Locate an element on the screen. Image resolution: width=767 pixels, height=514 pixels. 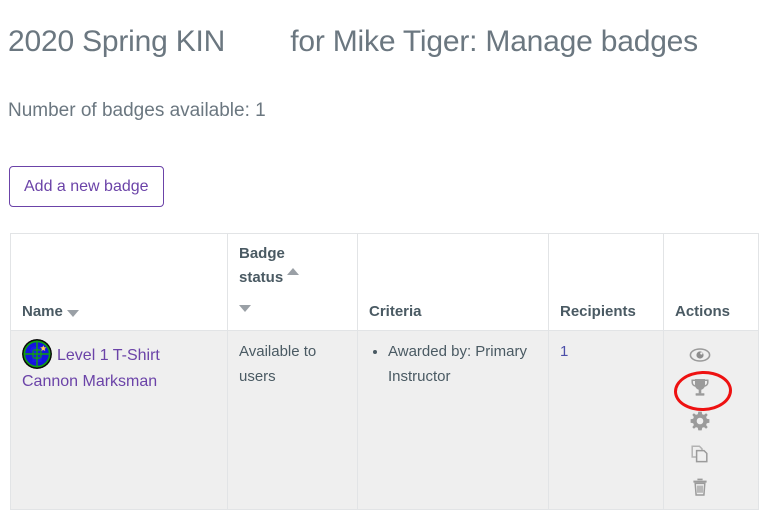
column-header-actions-label: Actions is located at coordinates (703, 311).